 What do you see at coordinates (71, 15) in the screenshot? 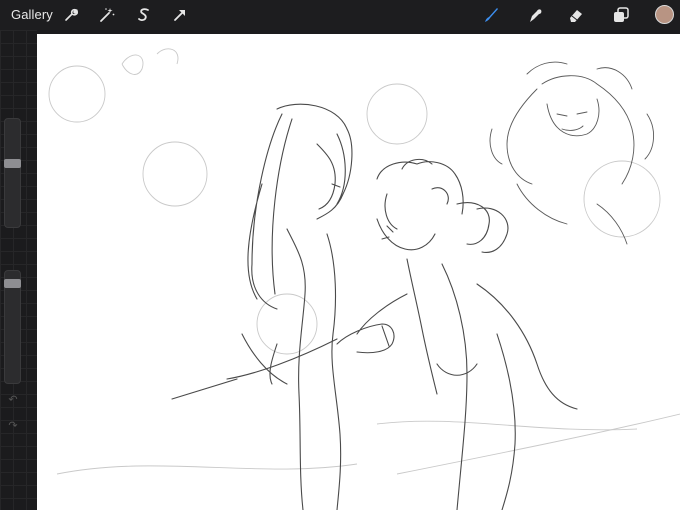
I see `wrench-icon` at bounding box center [71, 15].